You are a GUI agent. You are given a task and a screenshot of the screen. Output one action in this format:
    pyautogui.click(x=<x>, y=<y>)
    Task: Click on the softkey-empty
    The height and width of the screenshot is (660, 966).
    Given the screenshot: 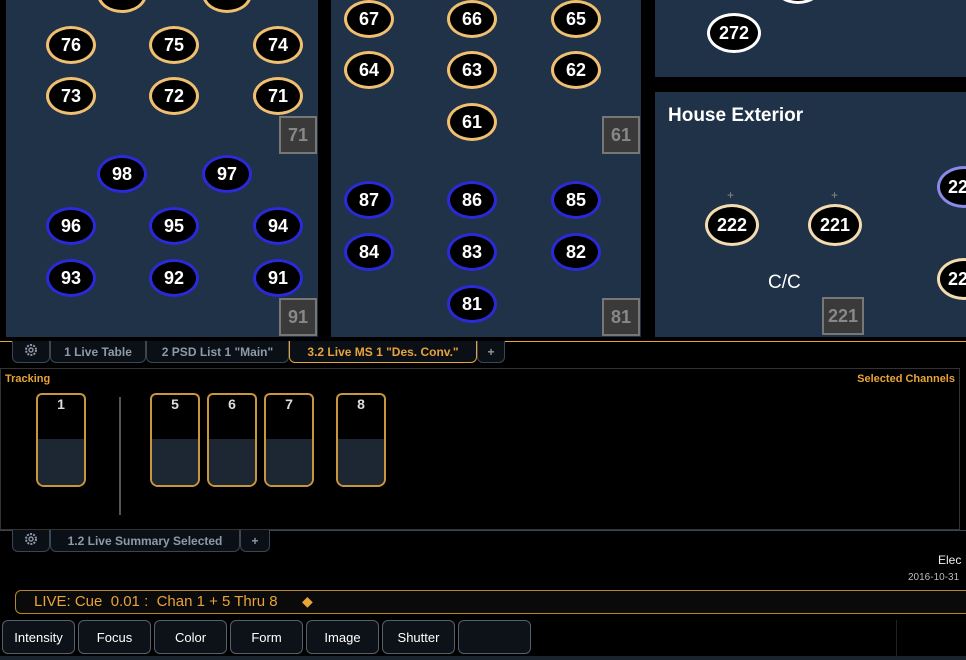 What is the action you would take?
    pyautogui.click(x=494, y=637)
    